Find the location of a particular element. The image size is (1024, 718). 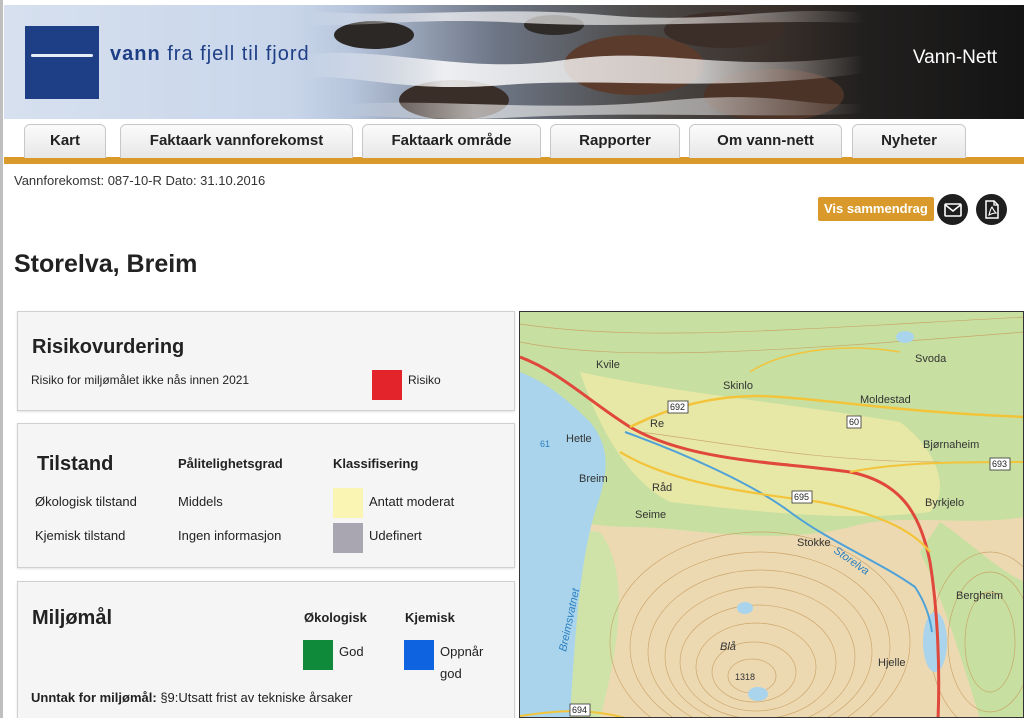

place-label-byrkjelo: Byrkjelo is located at coordinates (944, 503).